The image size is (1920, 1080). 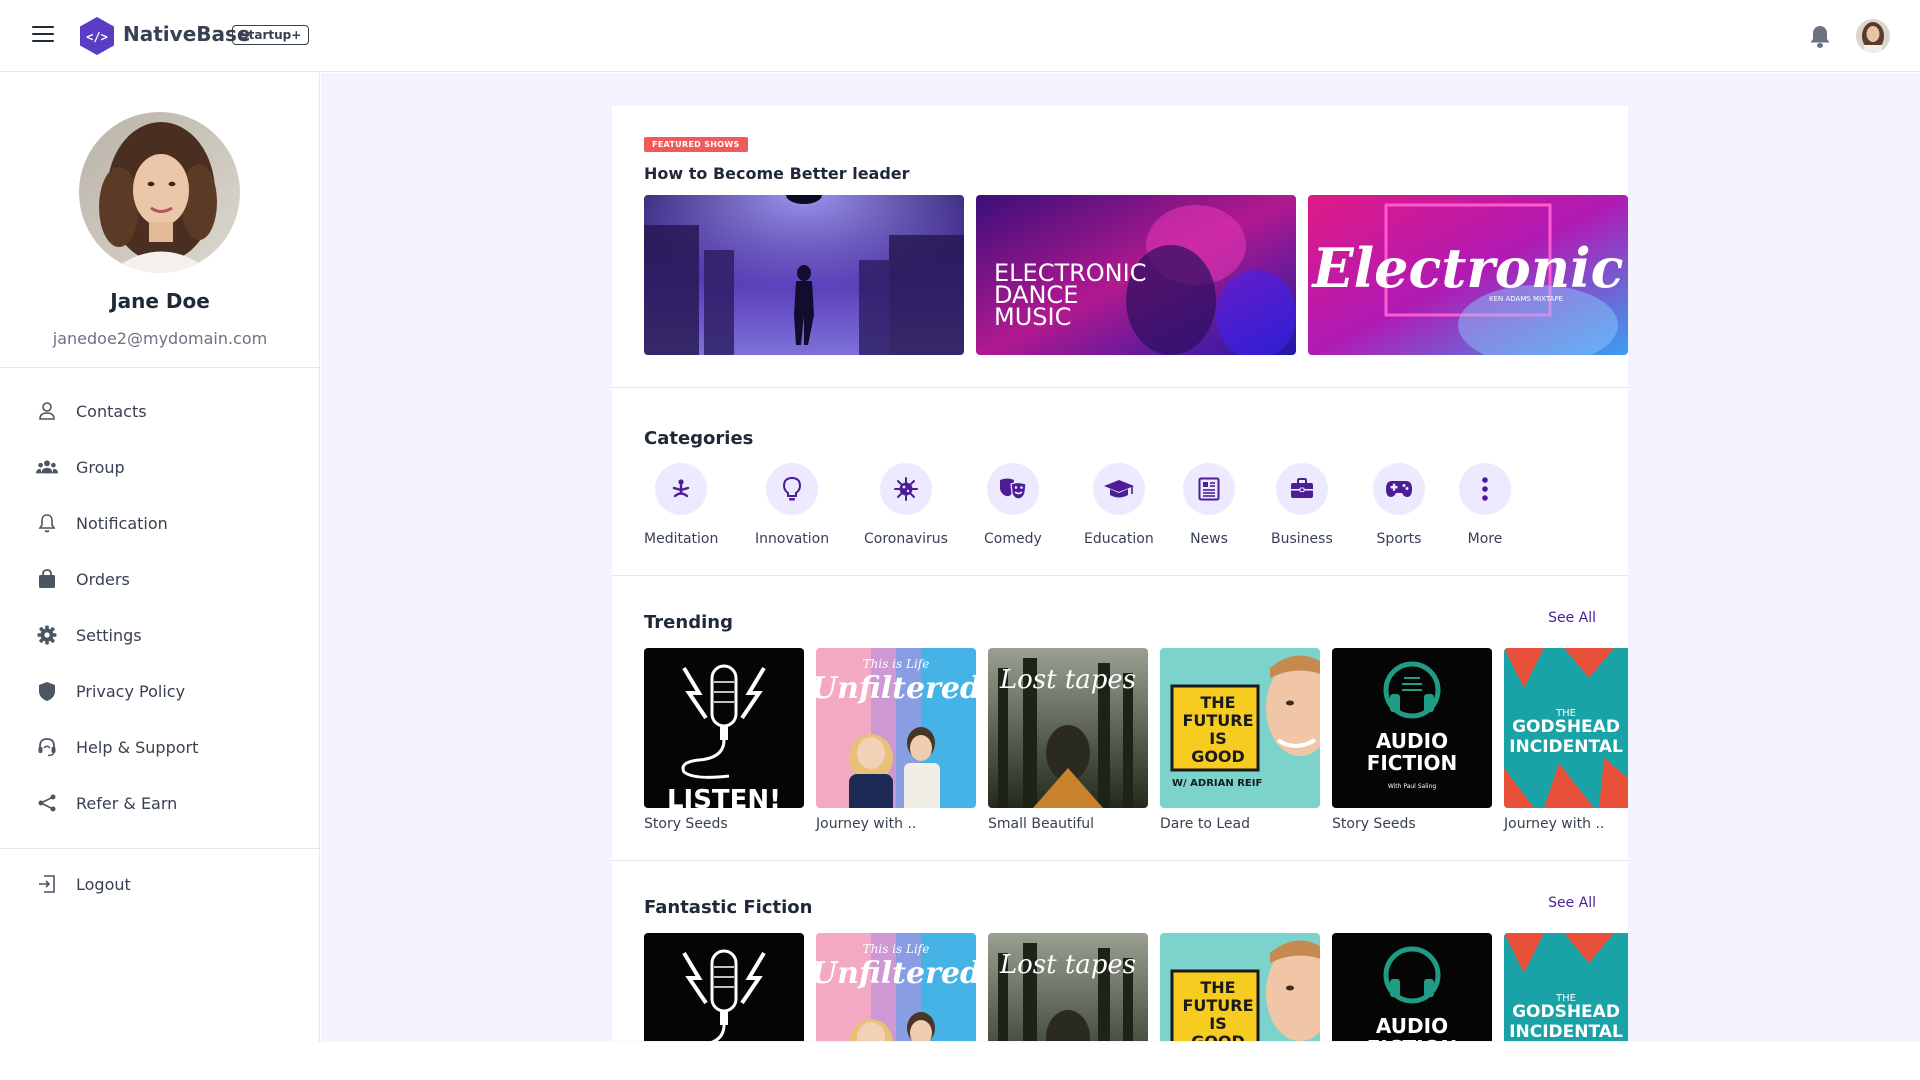 I want to click on category-label: More, so click(x=1485, y=539).